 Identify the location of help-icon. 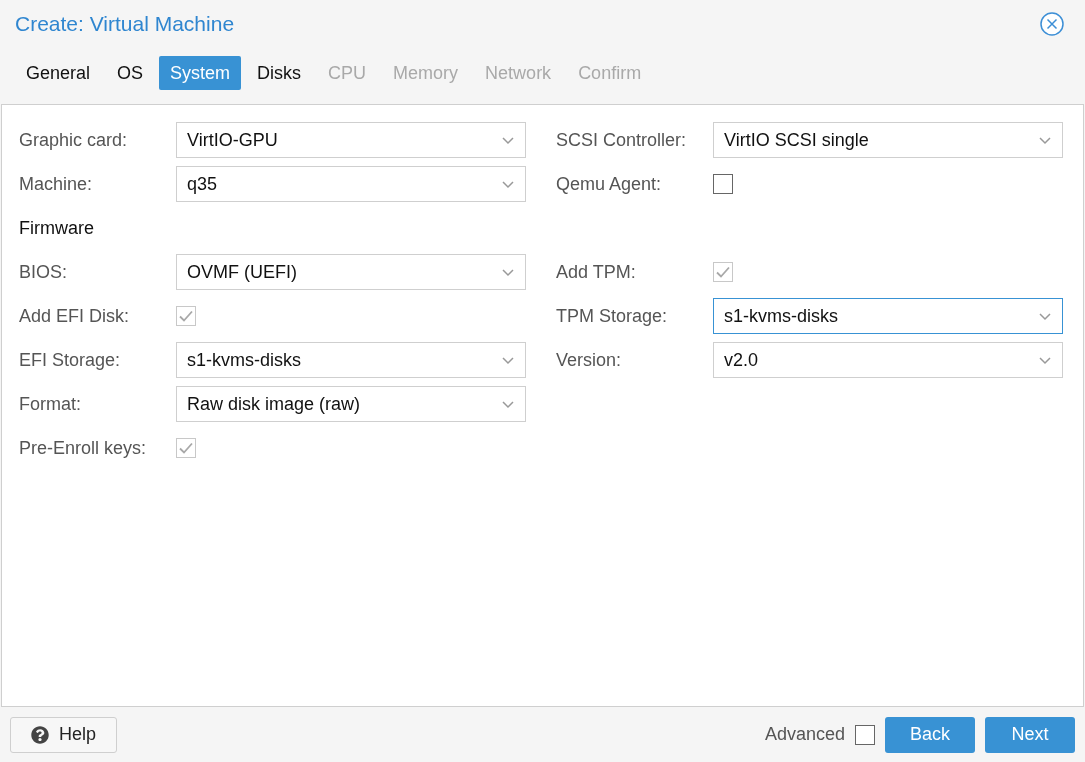
(40, 734).